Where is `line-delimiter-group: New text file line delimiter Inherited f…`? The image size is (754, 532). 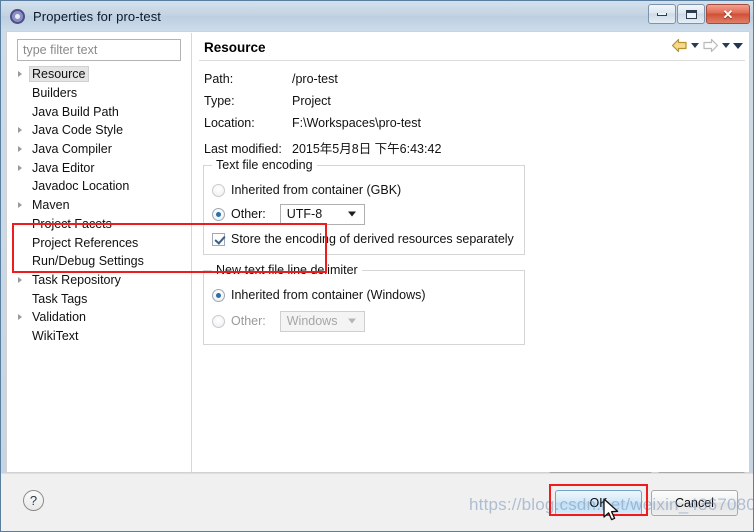 line-delimiter-group: New text file line delimiter Inherited f… is located at coordinates (364, 304).